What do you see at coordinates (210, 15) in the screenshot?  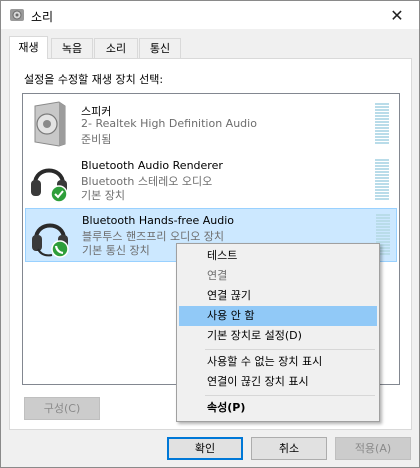 I see `title-bar: 소리 ✕` at bounding box center [210, 15].